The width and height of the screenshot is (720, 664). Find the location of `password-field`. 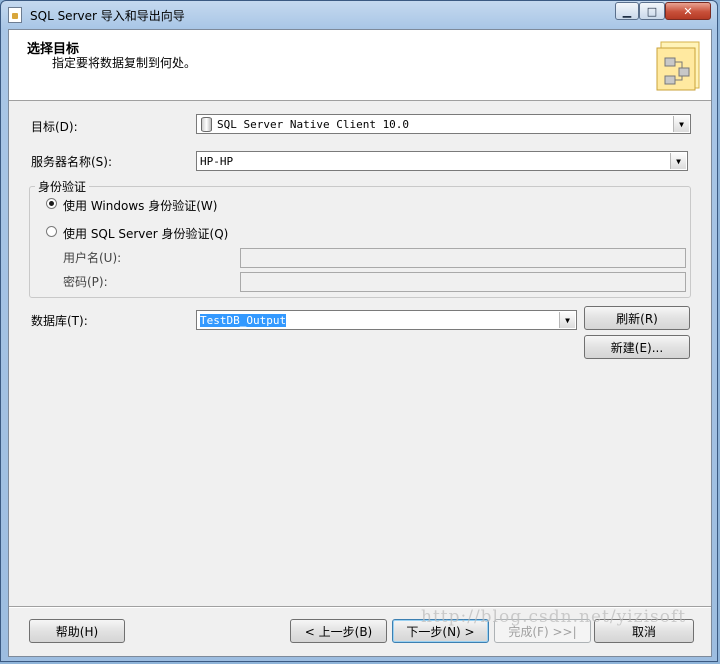

password-field is located at coordinates (463, 282).